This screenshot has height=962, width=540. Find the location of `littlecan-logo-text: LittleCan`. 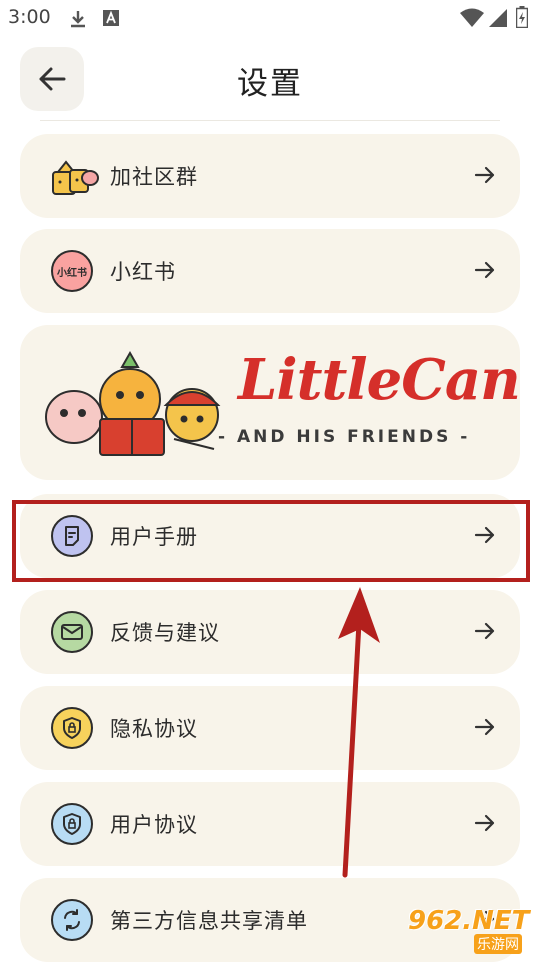

littlecan-logo-text: LittleCan is located at coordinates (379, 380).